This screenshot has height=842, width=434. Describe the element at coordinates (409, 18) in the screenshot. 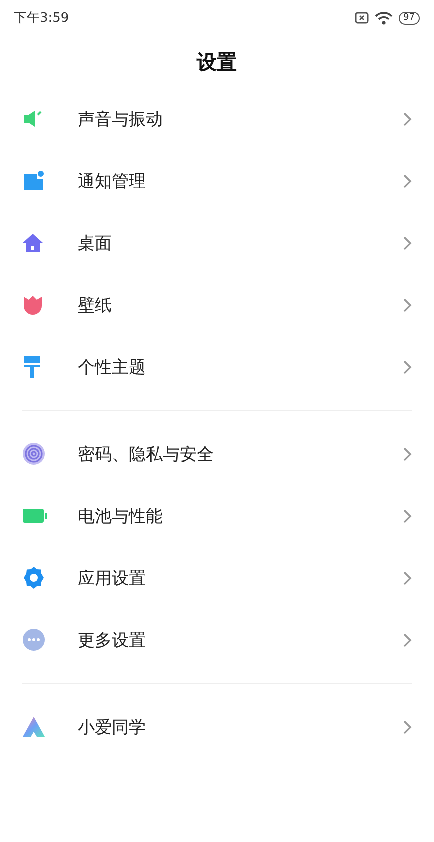

I see `battery-indicator: 97` at that location.